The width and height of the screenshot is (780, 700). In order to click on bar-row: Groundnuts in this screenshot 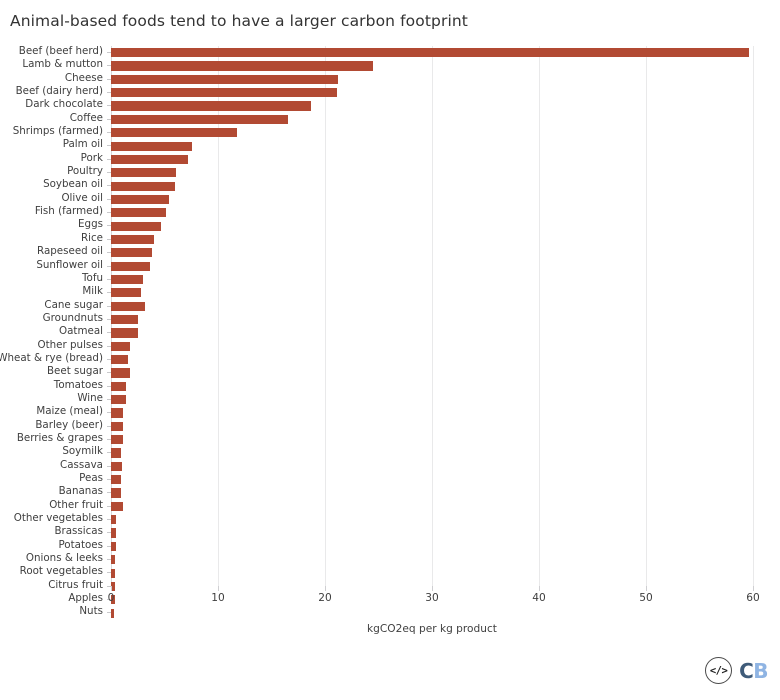, I will do `click(398, 319)`.